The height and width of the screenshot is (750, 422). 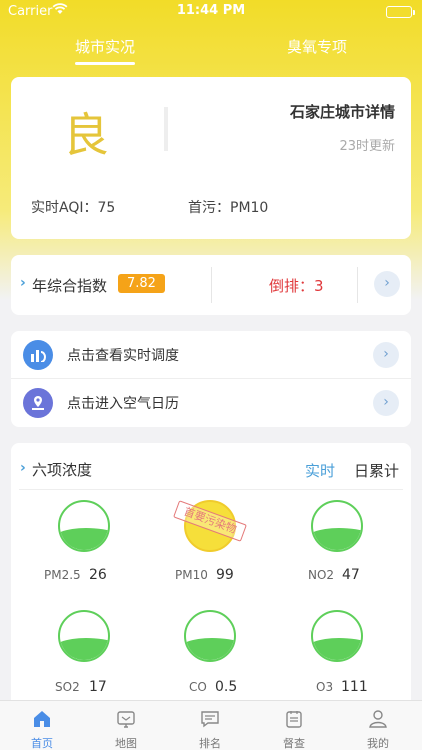 What do you see at coordinates (325, 687) in the screenshot?
I see `pollutant-name: O3` at bounding box center [325, 687].